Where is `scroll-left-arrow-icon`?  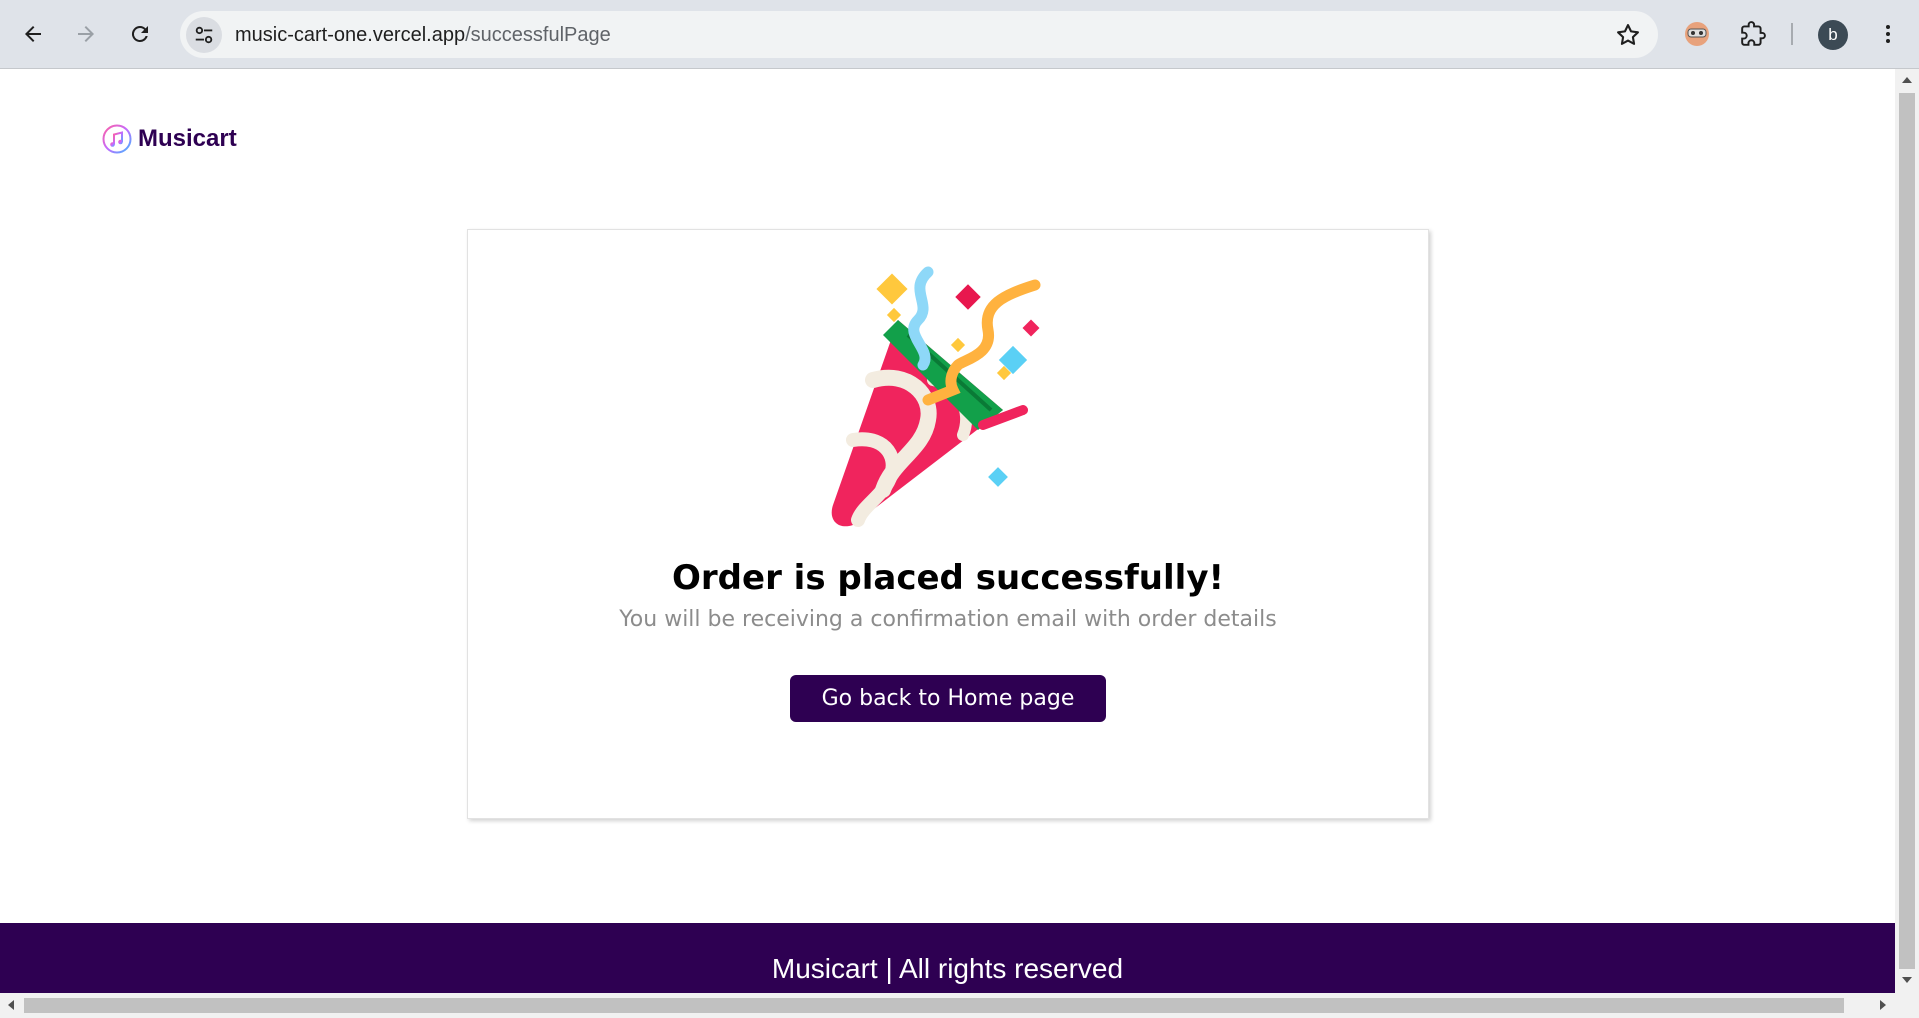
scroll-left-arrow-icon is located at coordinates (11, 1005).